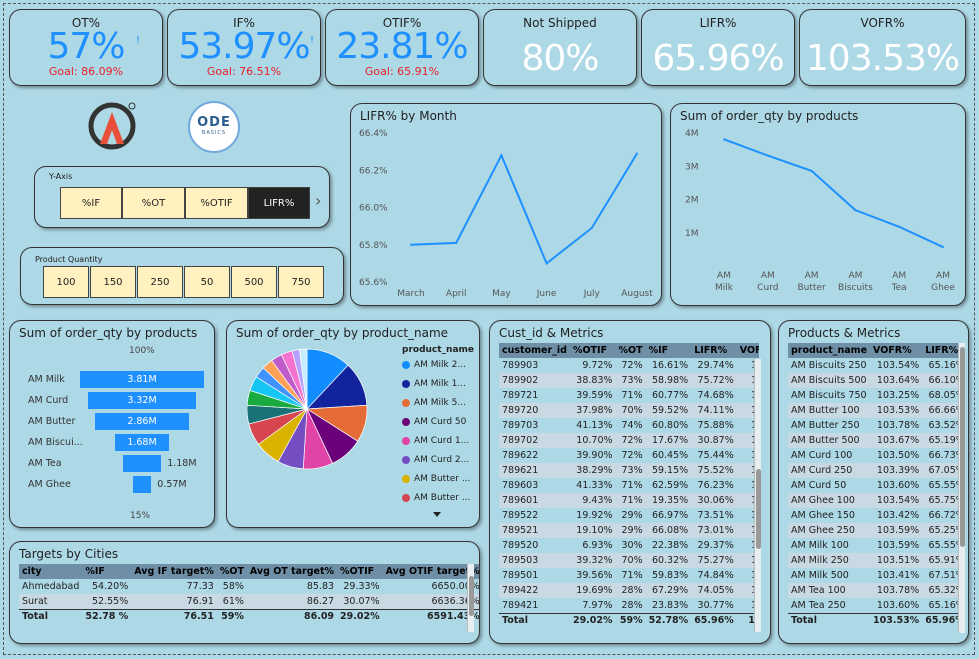 The width and height of the screenshot is (979, 659). Describe the element at coordinates (873, 485) in the screenshot. I see `table-row: AM Curd 50 103.60% 65.55%` at that location.